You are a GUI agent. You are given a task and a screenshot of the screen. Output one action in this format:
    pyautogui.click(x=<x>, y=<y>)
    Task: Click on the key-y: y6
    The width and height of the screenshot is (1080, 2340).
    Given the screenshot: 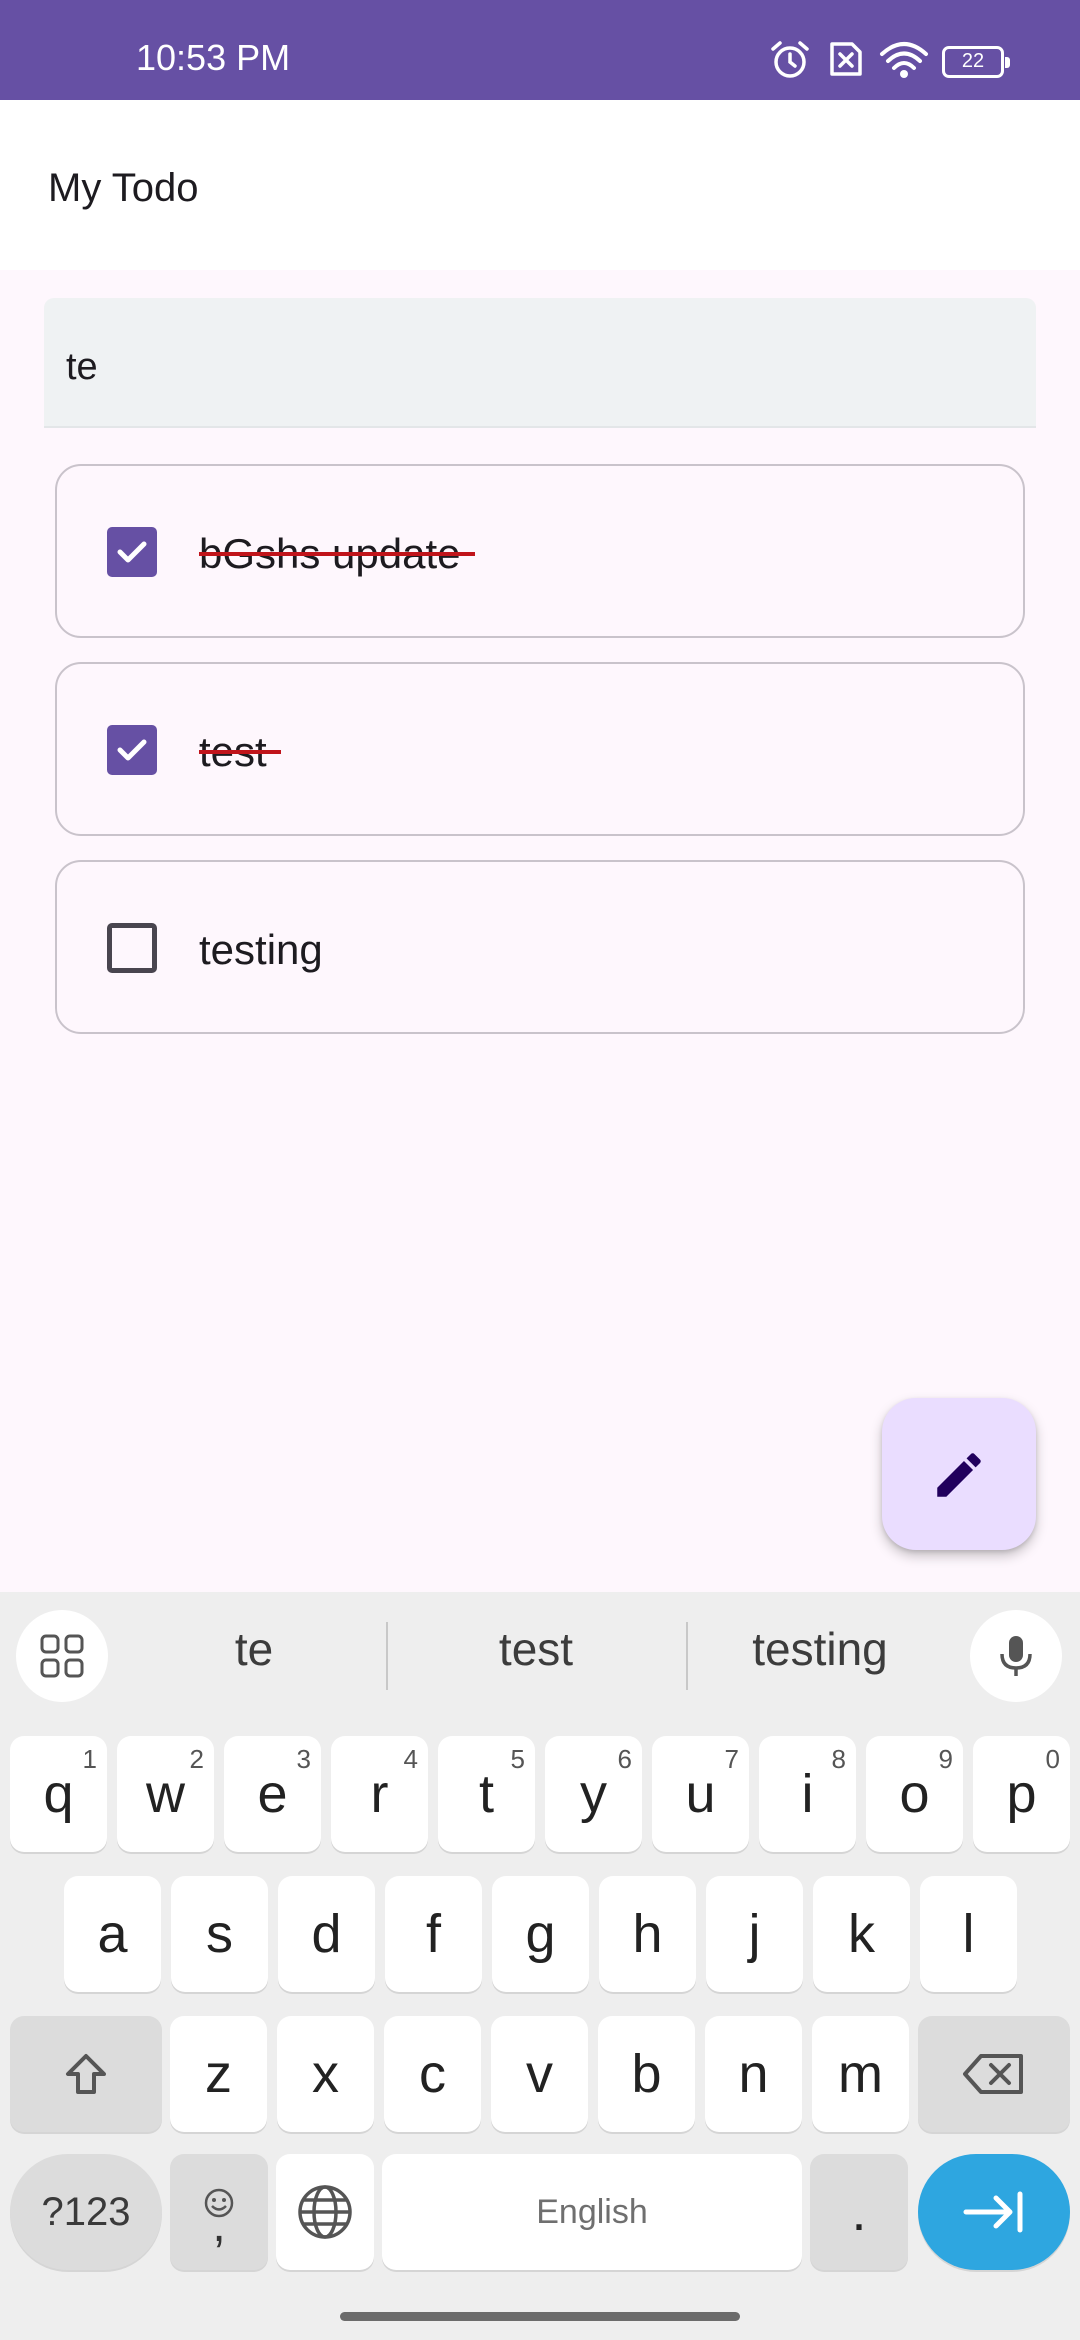 What is the action you would take?
    pyautogui.click(x=593, y=1794)
    